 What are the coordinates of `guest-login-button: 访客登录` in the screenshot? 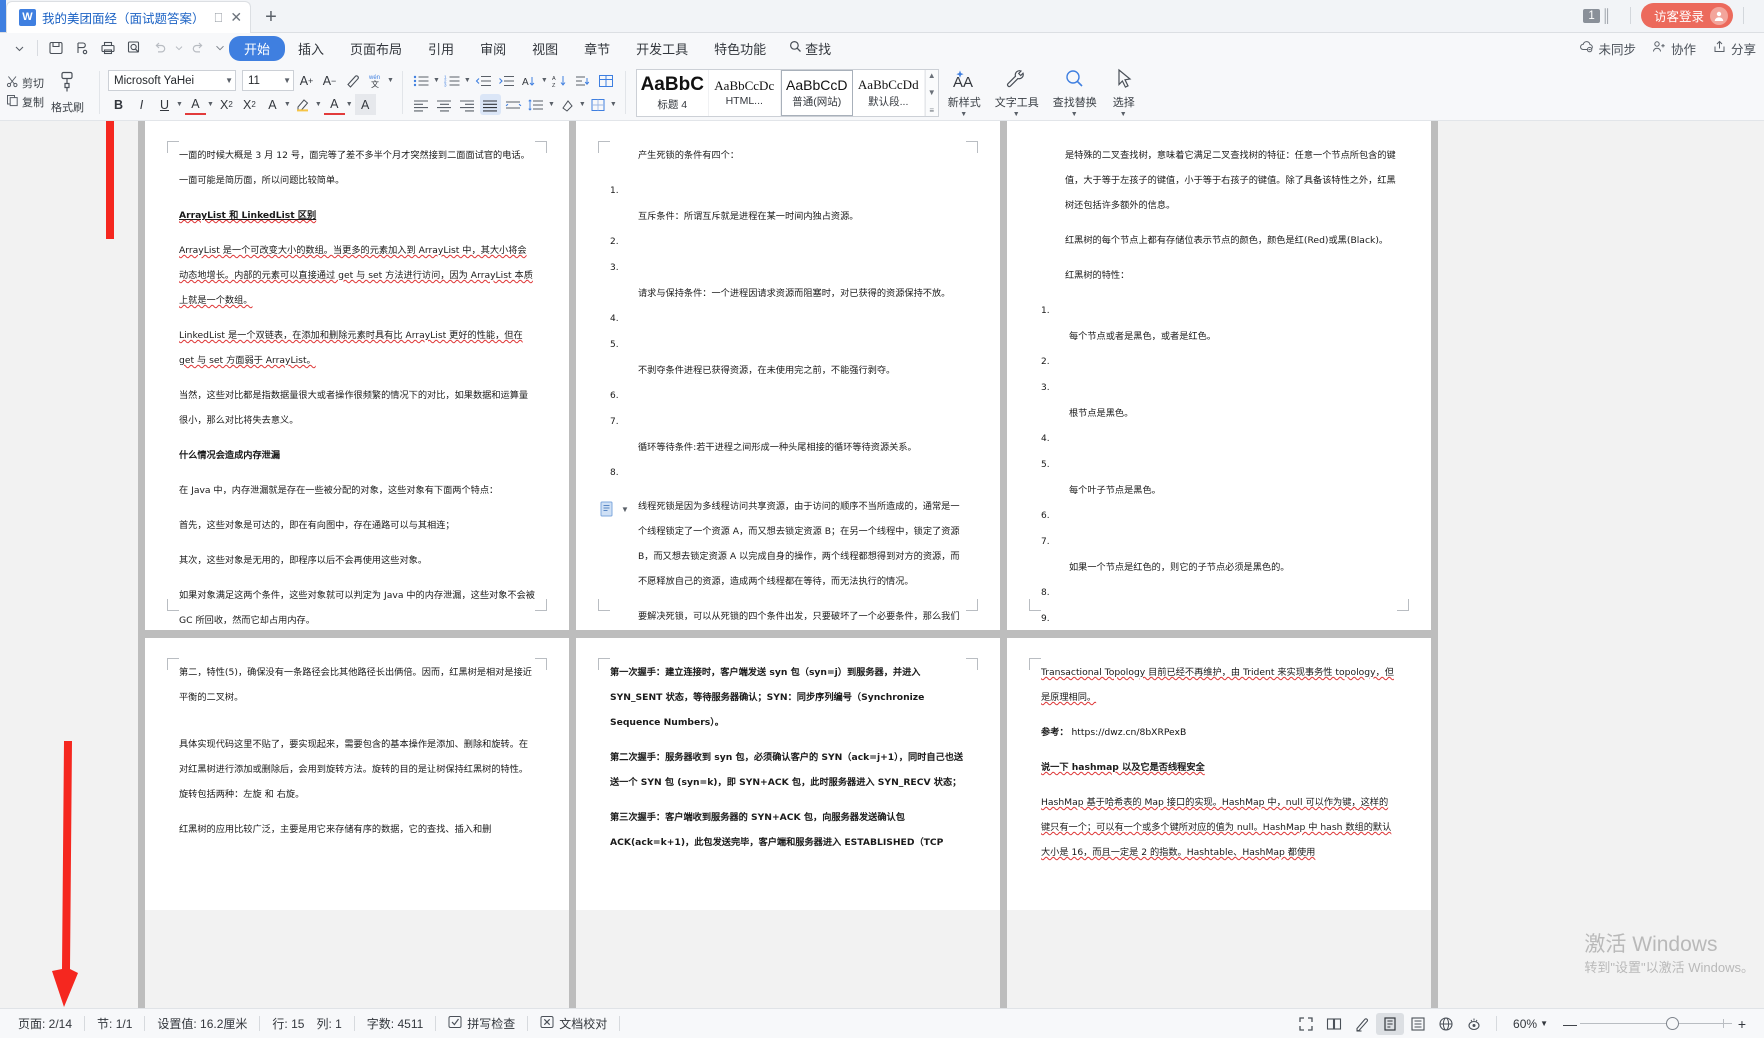 It's located at (1686, 15).